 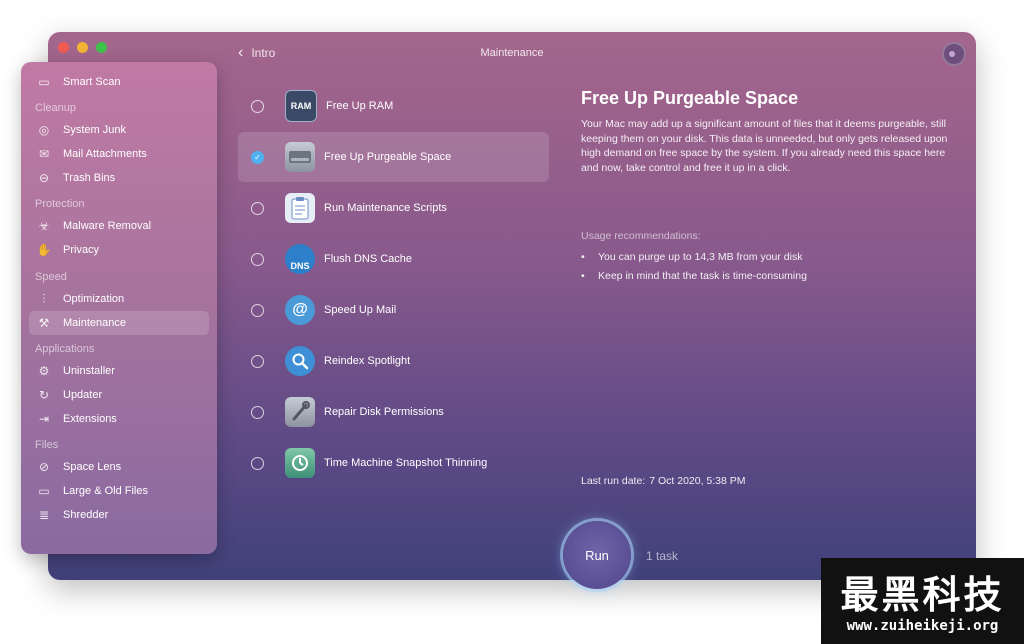 I want to click on task-row-reindex-spotlight: Reindex Spotlight, so click(x=393, y=361).